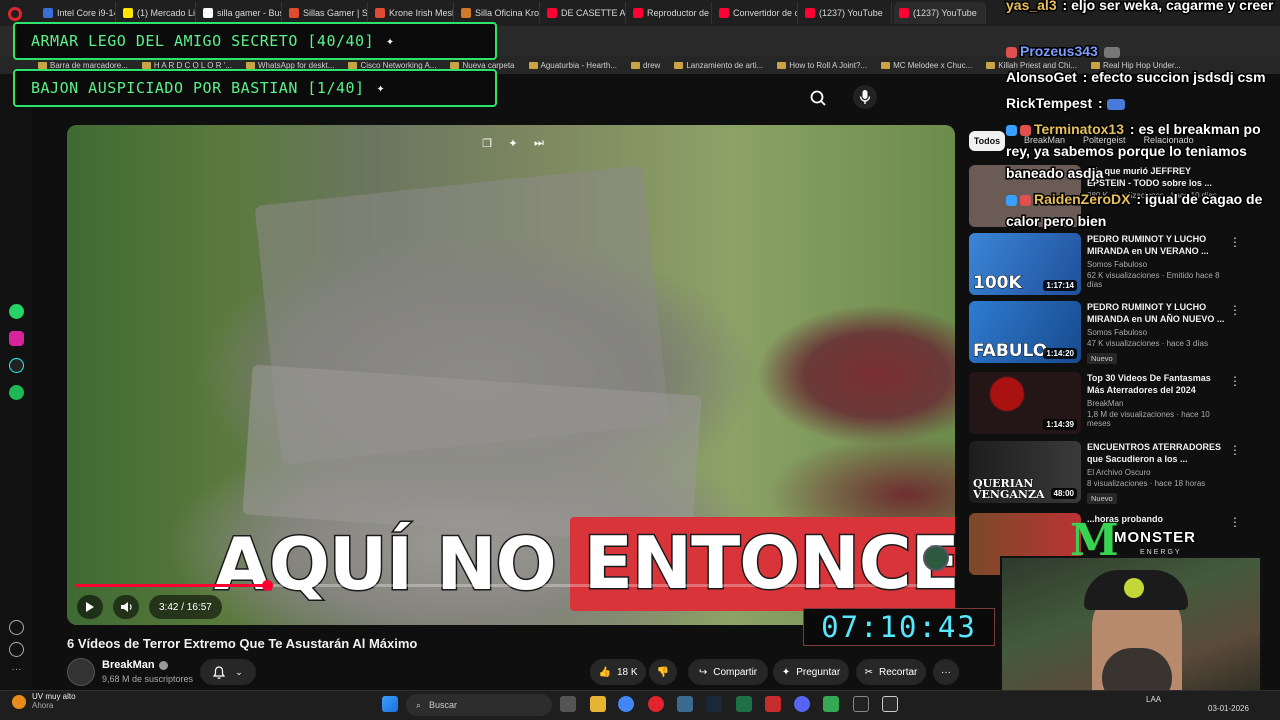 The width and height of the screenshot is (1280, 720). I want to click on search-placeholder: Buscar, so click(443, 705).